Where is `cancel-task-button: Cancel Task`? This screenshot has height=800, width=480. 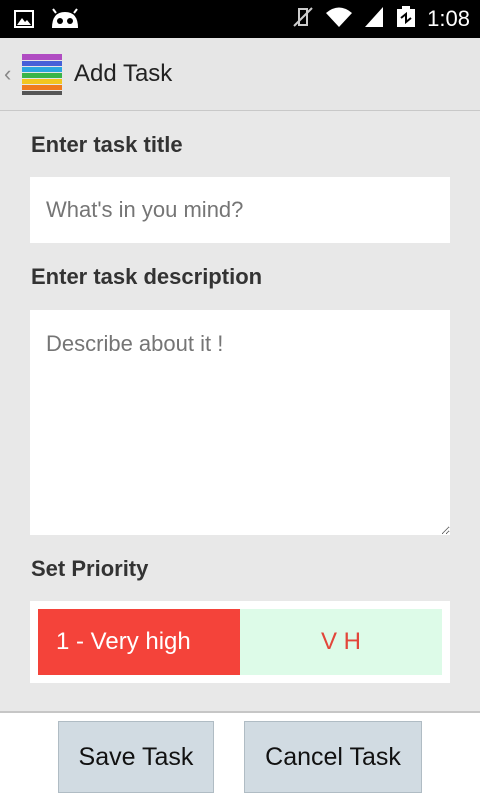 cancel-task-button: Cancel Task is located at coordinates (333, 757).